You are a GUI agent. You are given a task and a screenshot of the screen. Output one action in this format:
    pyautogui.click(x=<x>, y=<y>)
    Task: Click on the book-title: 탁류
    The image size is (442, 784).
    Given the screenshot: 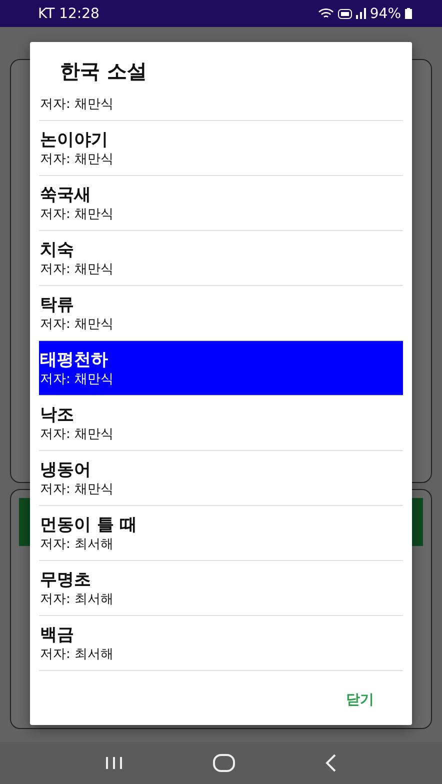 What is the action you would take?
    pyautogui.click(x=57, y=305)
    